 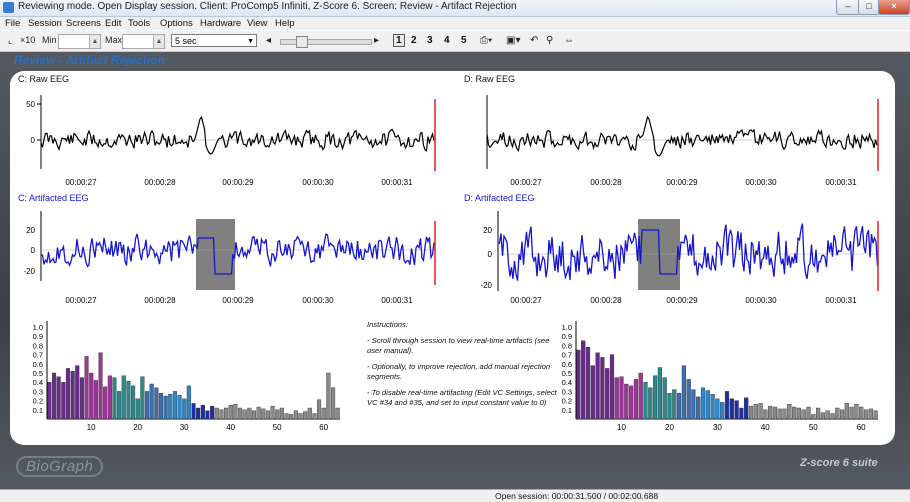 What do you see at coordinates (549, 40) in the screenshot?
I see `link-icon: ⚲` at bounding box center [549, 40].